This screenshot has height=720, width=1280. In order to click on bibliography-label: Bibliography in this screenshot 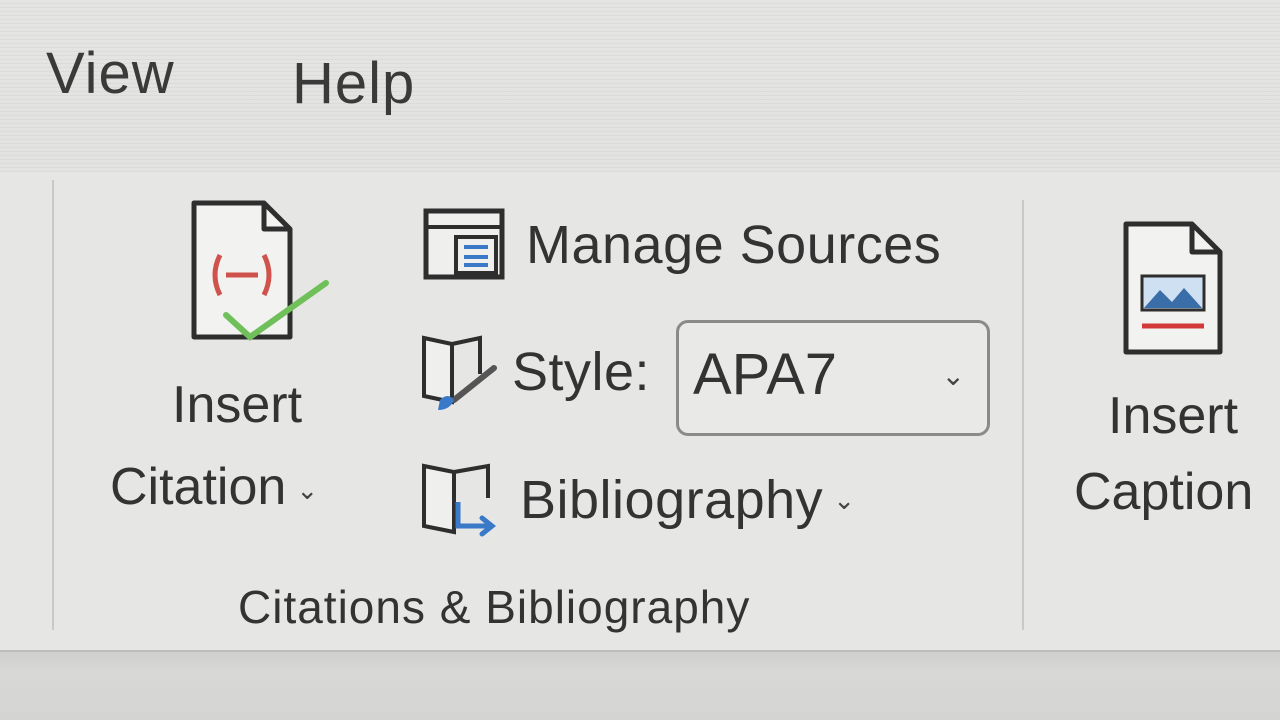, I will do `click(672, 500)`.